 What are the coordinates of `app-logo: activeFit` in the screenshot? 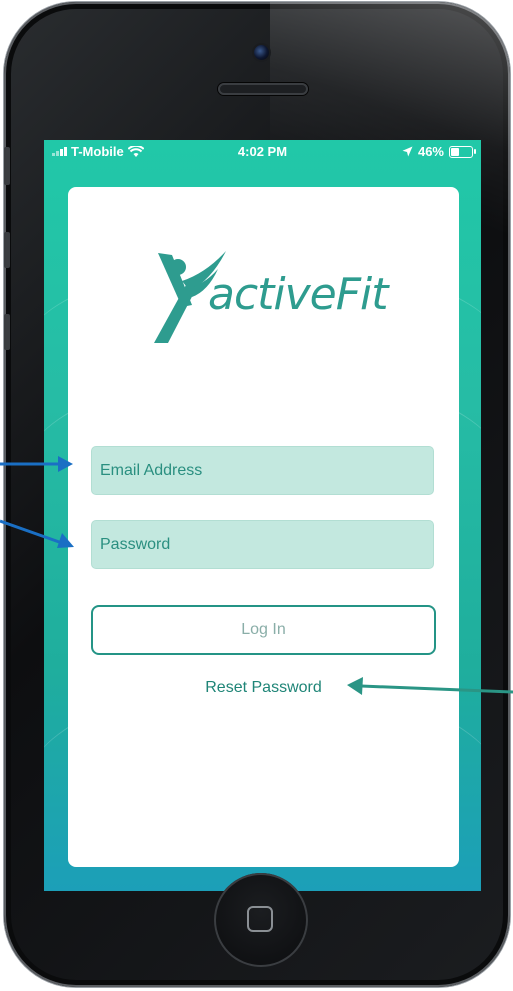 It's located at (267, 295).